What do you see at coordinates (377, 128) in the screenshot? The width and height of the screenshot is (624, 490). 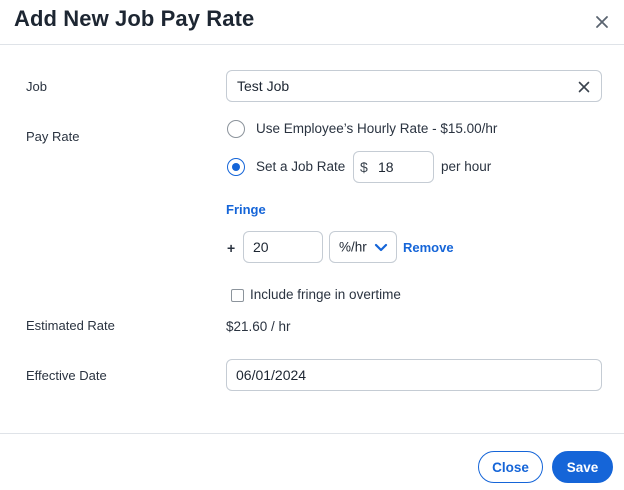 I see `hourly-rate-option-label: Use Employee’s Hourly Rate - $15.00/hr` at bounding box center [377, 128].